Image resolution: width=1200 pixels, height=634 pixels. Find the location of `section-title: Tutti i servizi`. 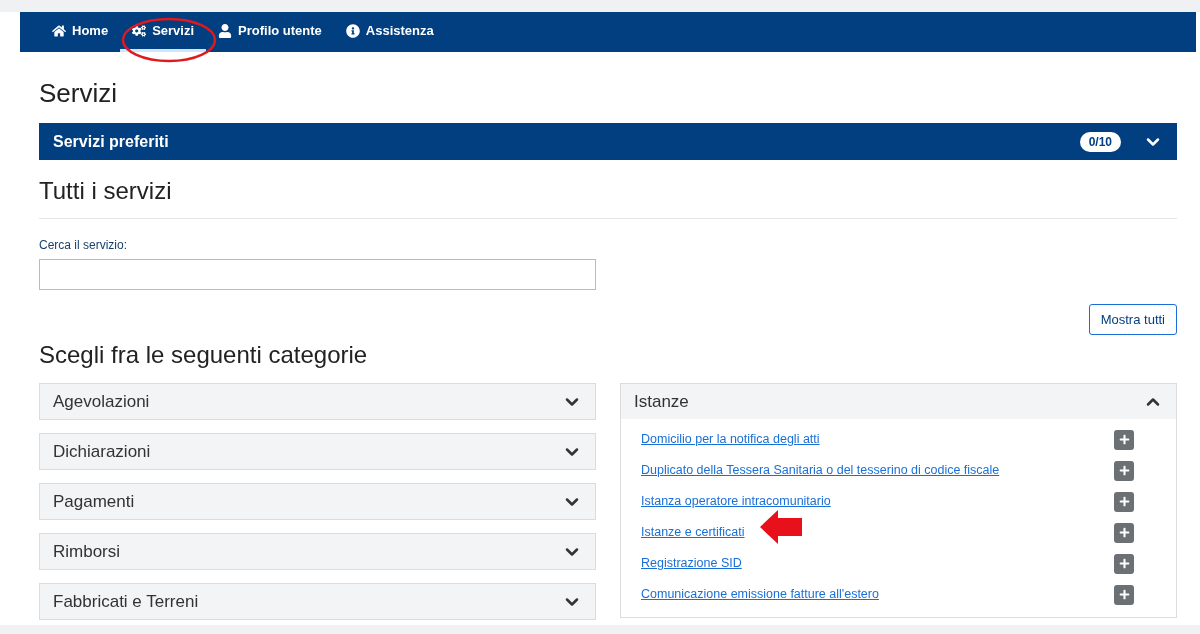

section-title: Tutti i servizi is located at coordinates (608, 197).